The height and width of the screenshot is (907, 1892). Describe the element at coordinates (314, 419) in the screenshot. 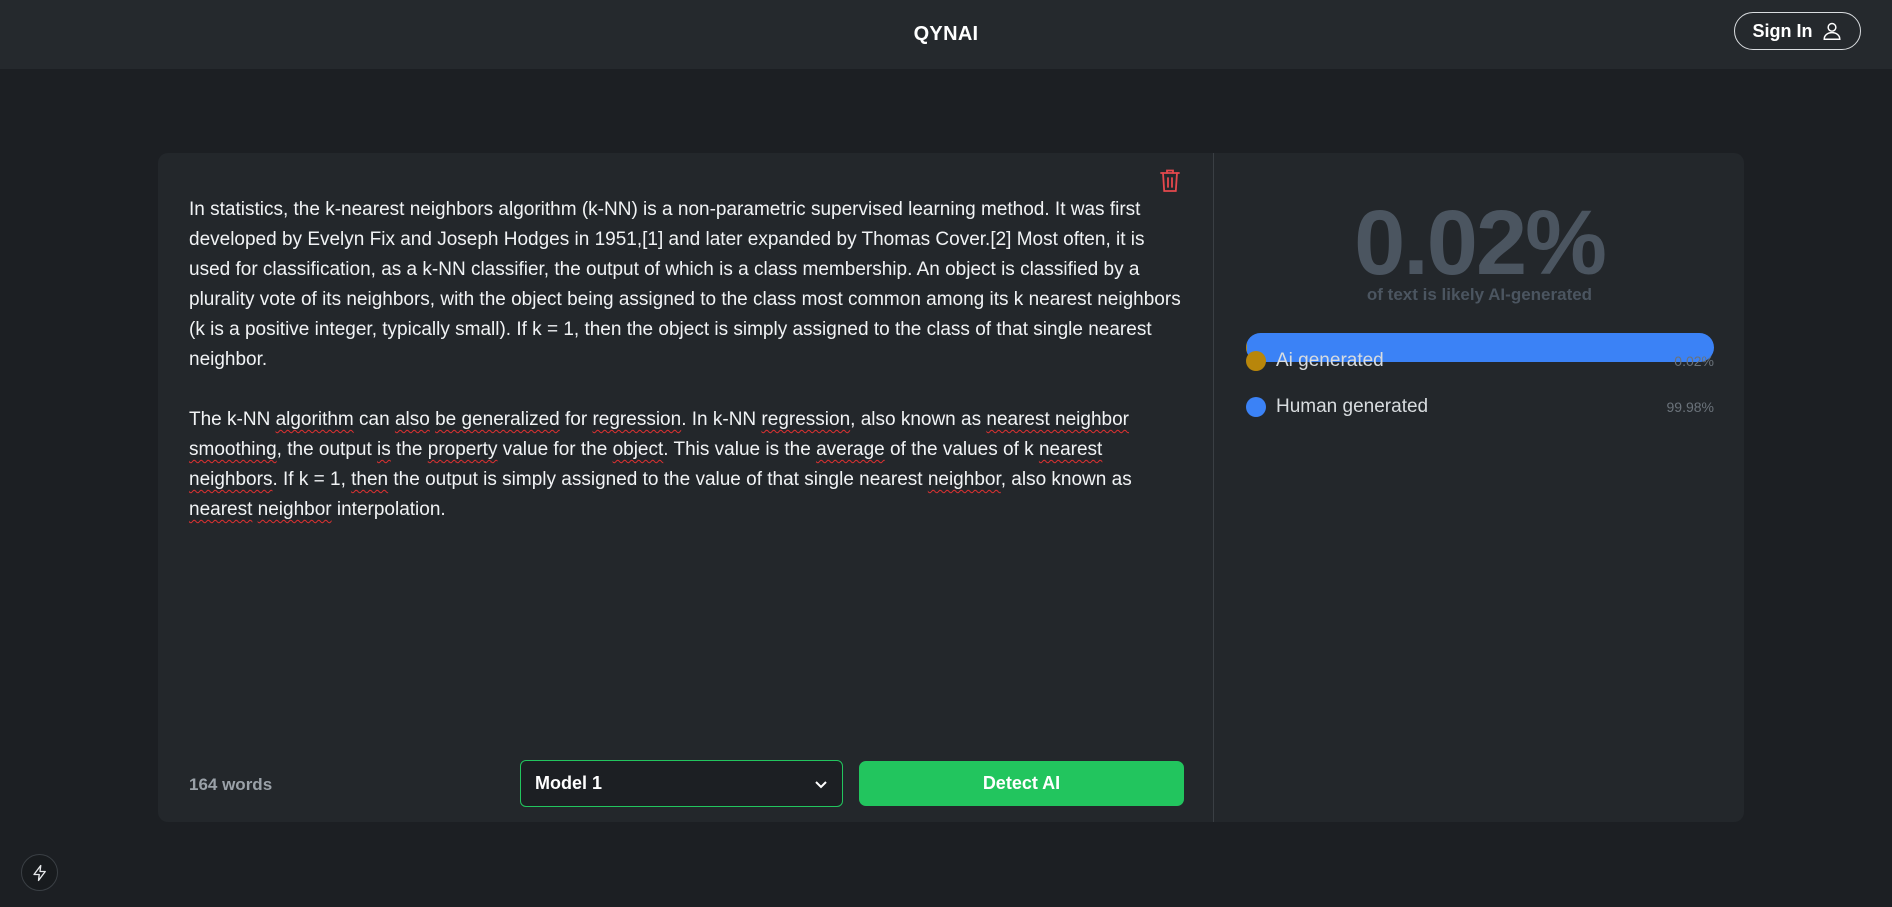

I see `misspelled-word: algorithm` at that location.